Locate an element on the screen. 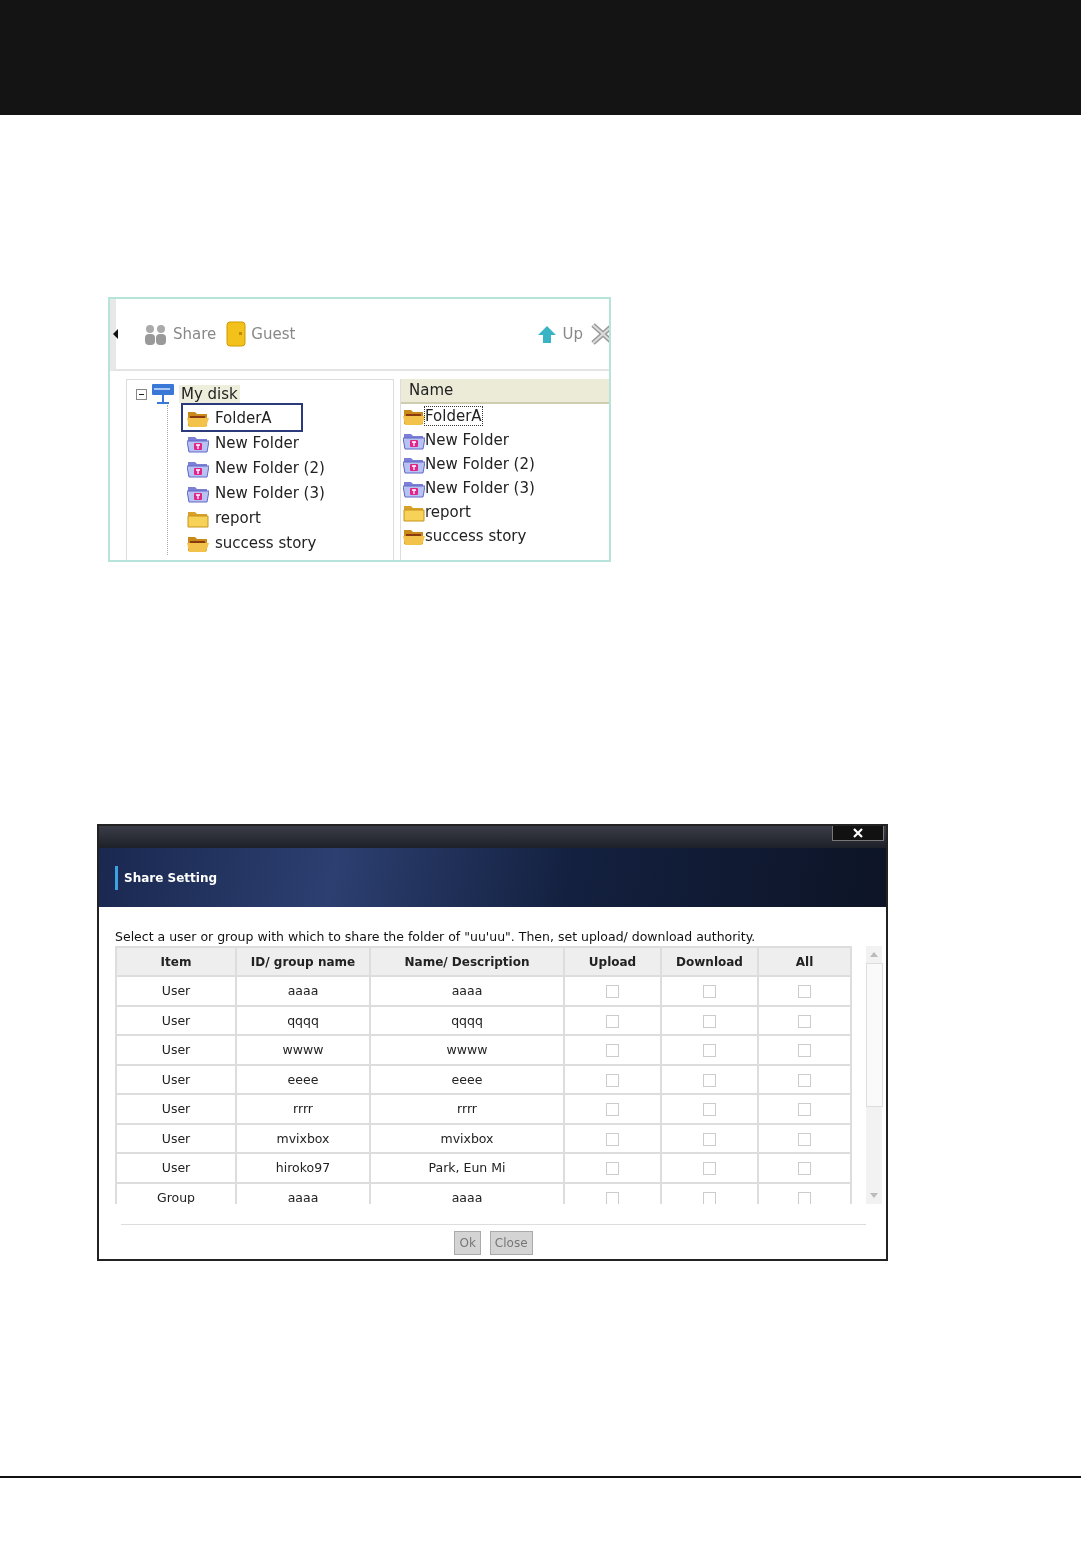  accent-bar is located at coordinates (116, 877).